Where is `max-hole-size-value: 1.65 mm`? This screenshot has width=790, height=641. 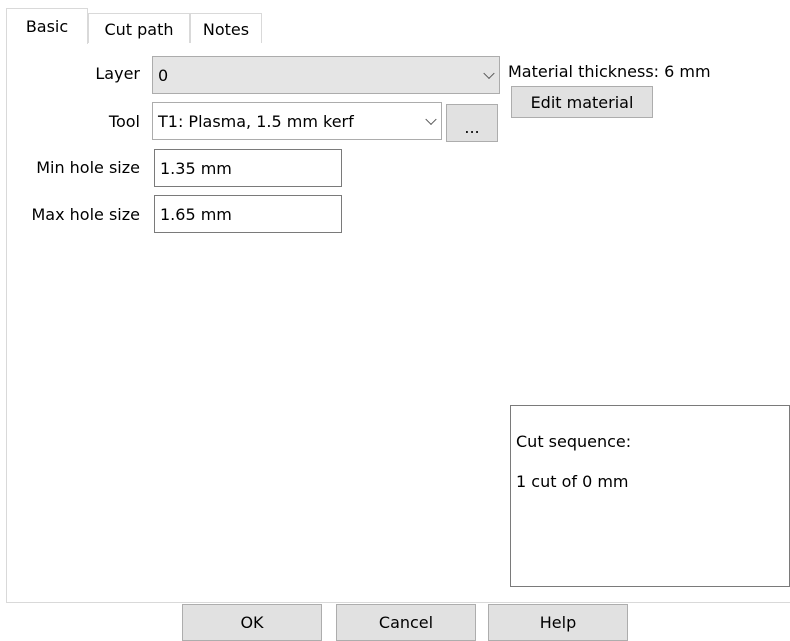
max-hole-size-value: 1.65 mm is located at coordinates (196, 214).